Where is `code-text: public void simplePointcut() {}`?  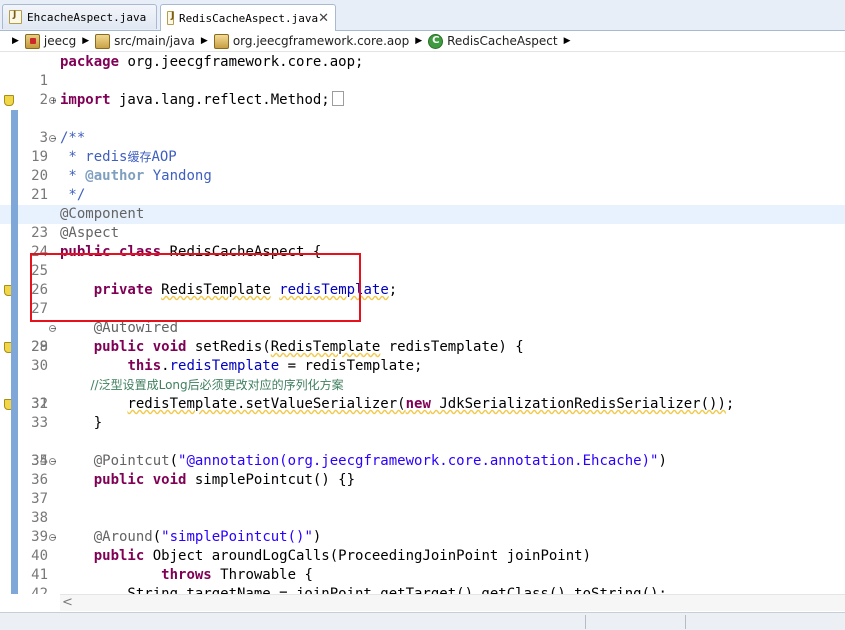
code-text: public void simplePointcut() {} is located at coordinates (224, 480).